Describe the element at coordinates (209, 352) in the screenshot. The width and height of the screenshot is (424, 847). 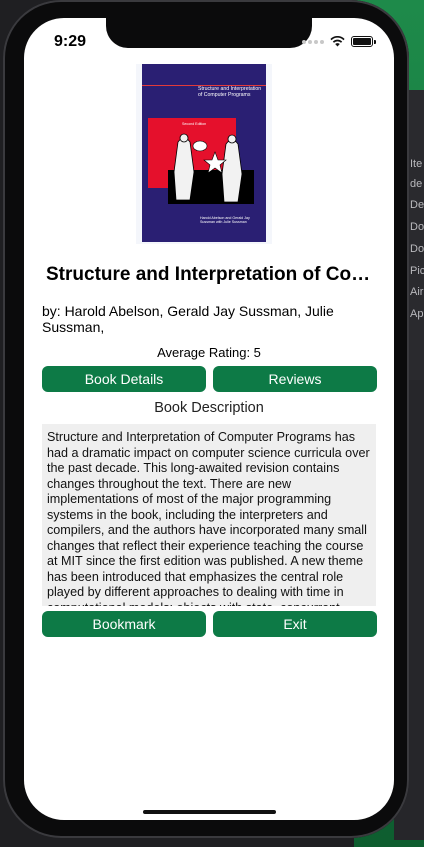
I see `average-rating: Average Rating: 5` at that location.